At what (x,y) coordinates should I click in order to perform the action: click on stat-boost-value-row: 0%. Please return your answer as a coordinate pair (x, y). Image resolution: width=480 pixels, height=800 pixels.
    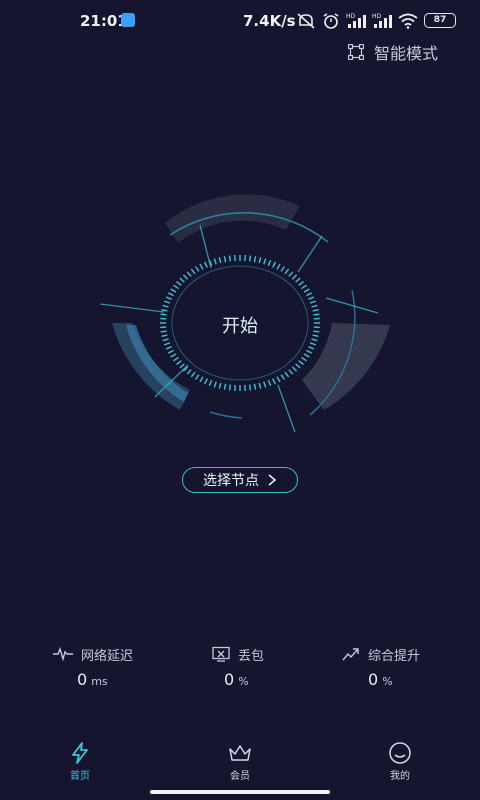
    Looking at the image, I should click on (380, 679).